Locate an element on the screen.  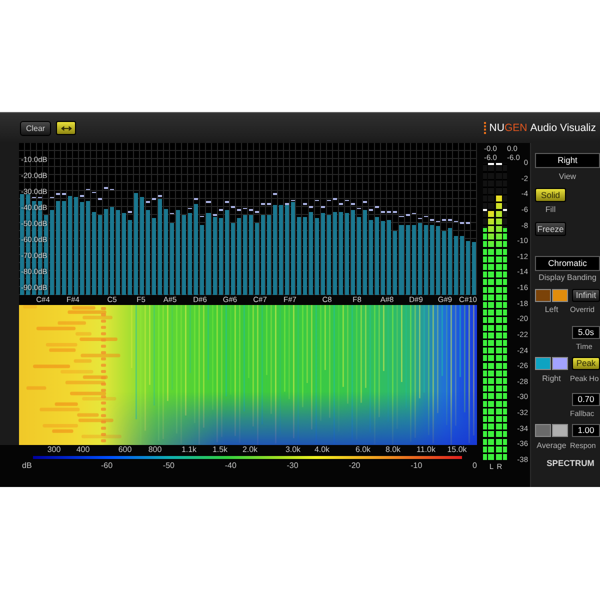
freeze-button: Freeze is located at coordinates (550, 229).